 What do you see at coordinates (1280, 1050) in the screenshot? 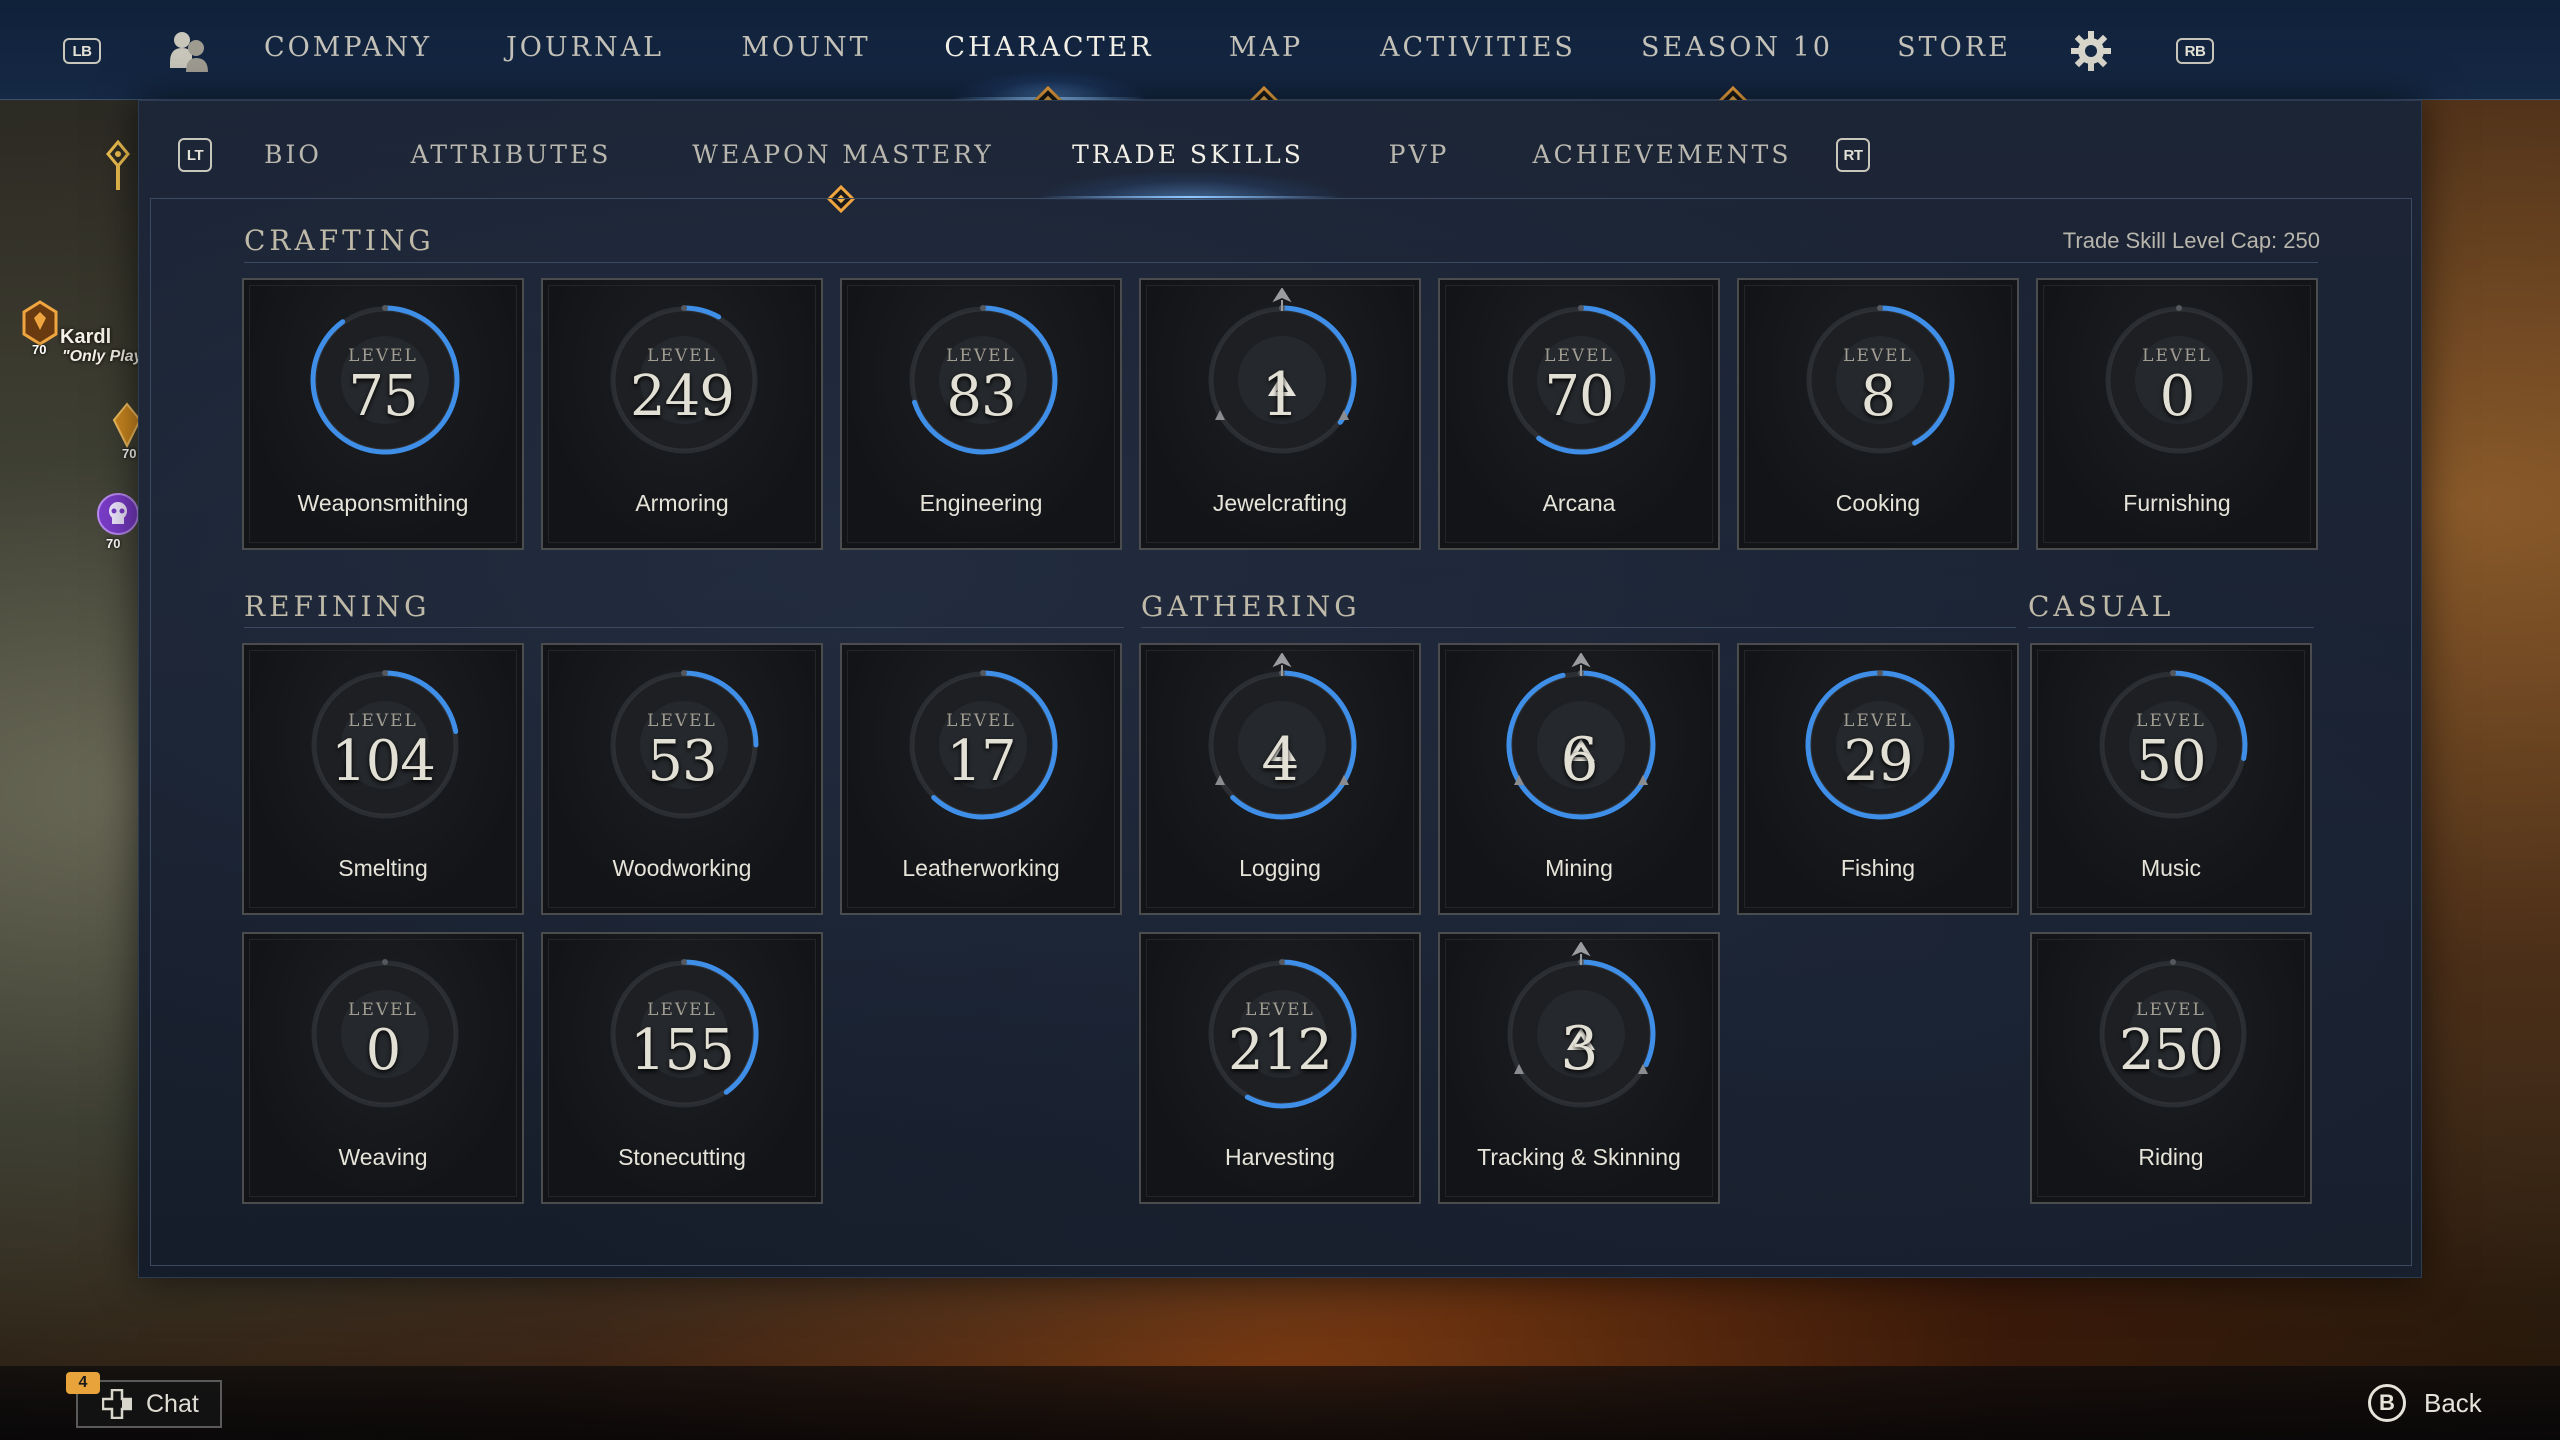
I see `skill-level-value: 212` at bounding box center [1280, 1050].